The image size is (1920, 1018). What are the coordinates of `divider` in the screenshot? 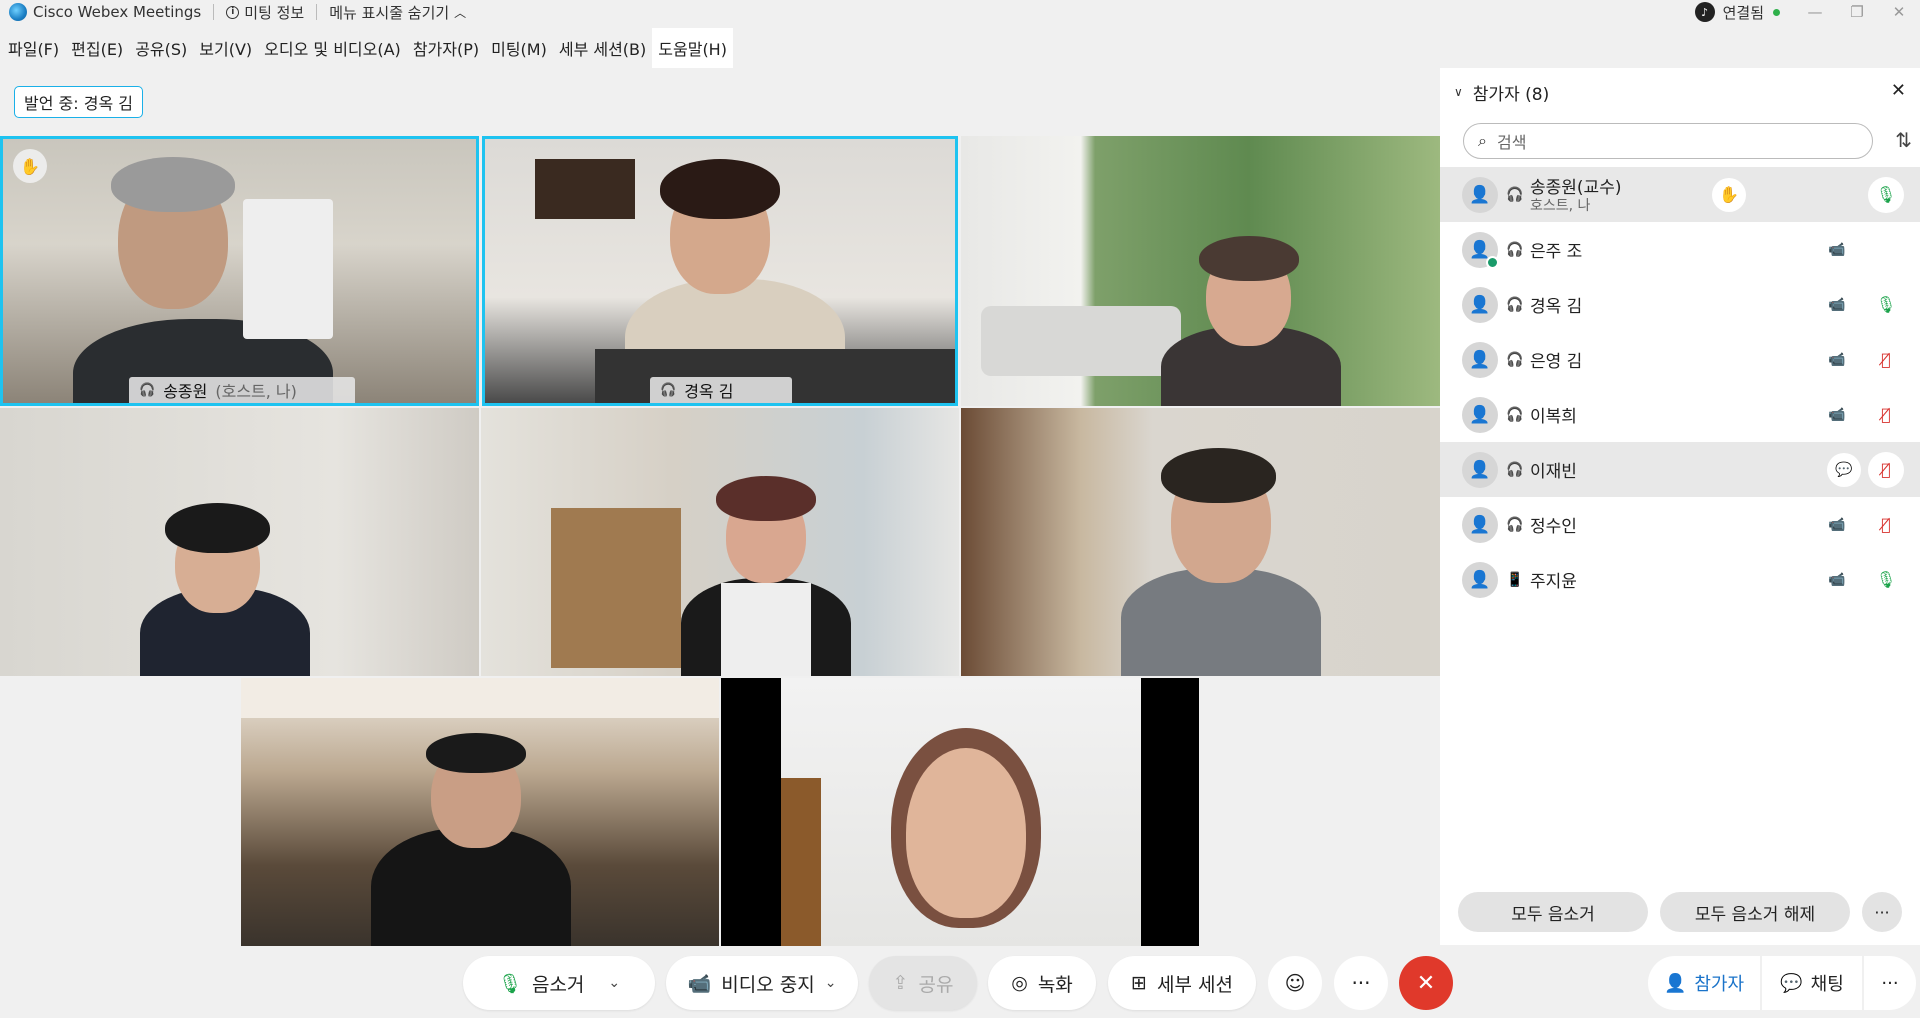 It's located at (317, 12).